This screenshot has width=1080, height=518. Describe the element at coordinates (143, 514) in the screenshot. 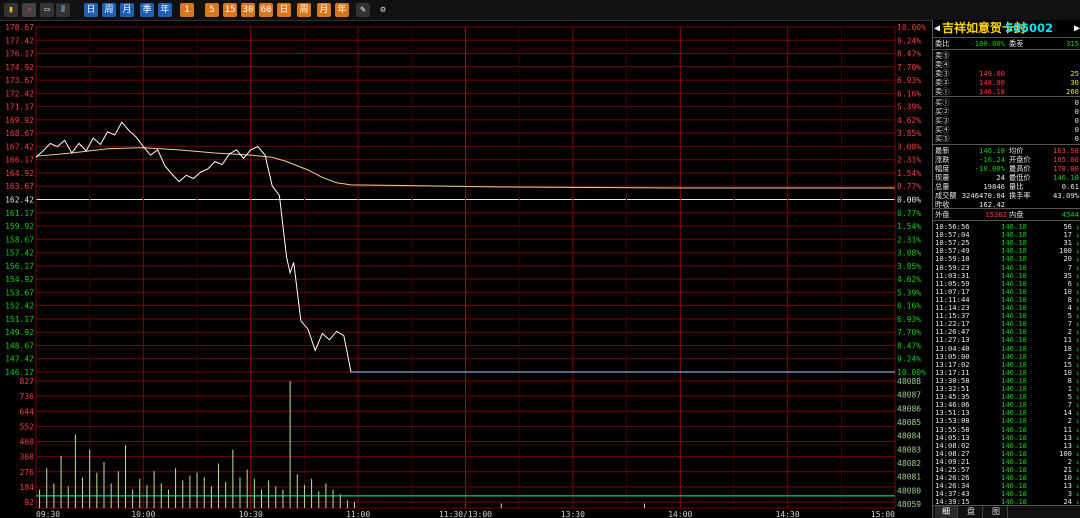

I see `time-tick-label: 10:00` at that location.